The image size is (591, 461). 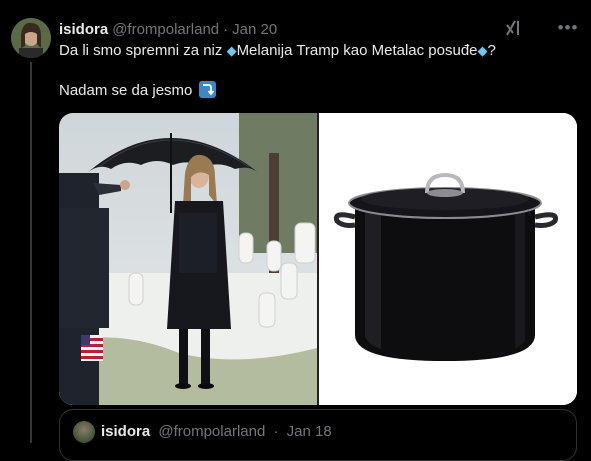 I want to click on quoted-author-handle: @frompolarland, so click(x=212, y=431).